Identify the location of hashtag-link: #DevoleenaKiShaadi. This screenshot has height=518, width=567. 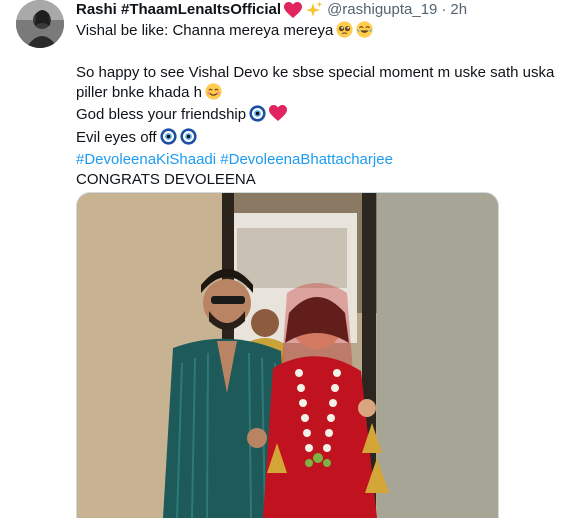
(146, 159).